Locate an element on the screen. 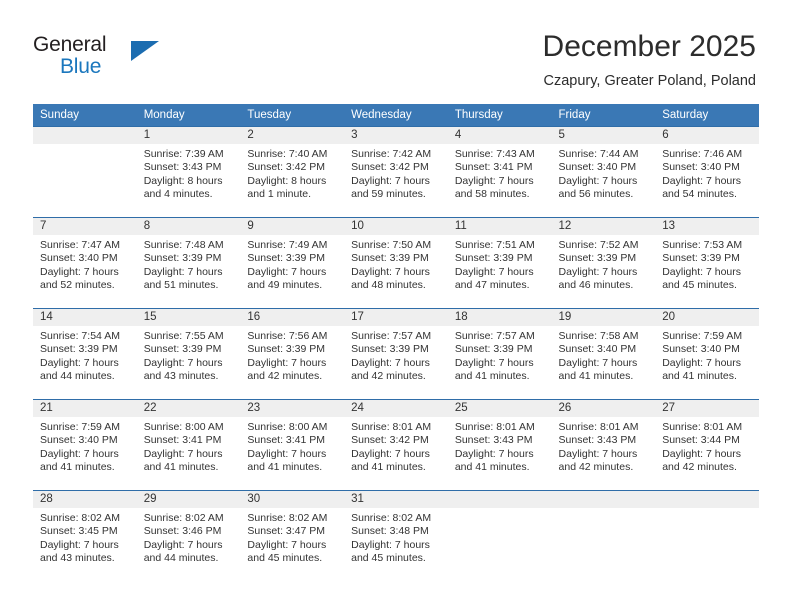 This screenshot has height=612, width=792. day-number: 4 is located at coordinates (499, 135).